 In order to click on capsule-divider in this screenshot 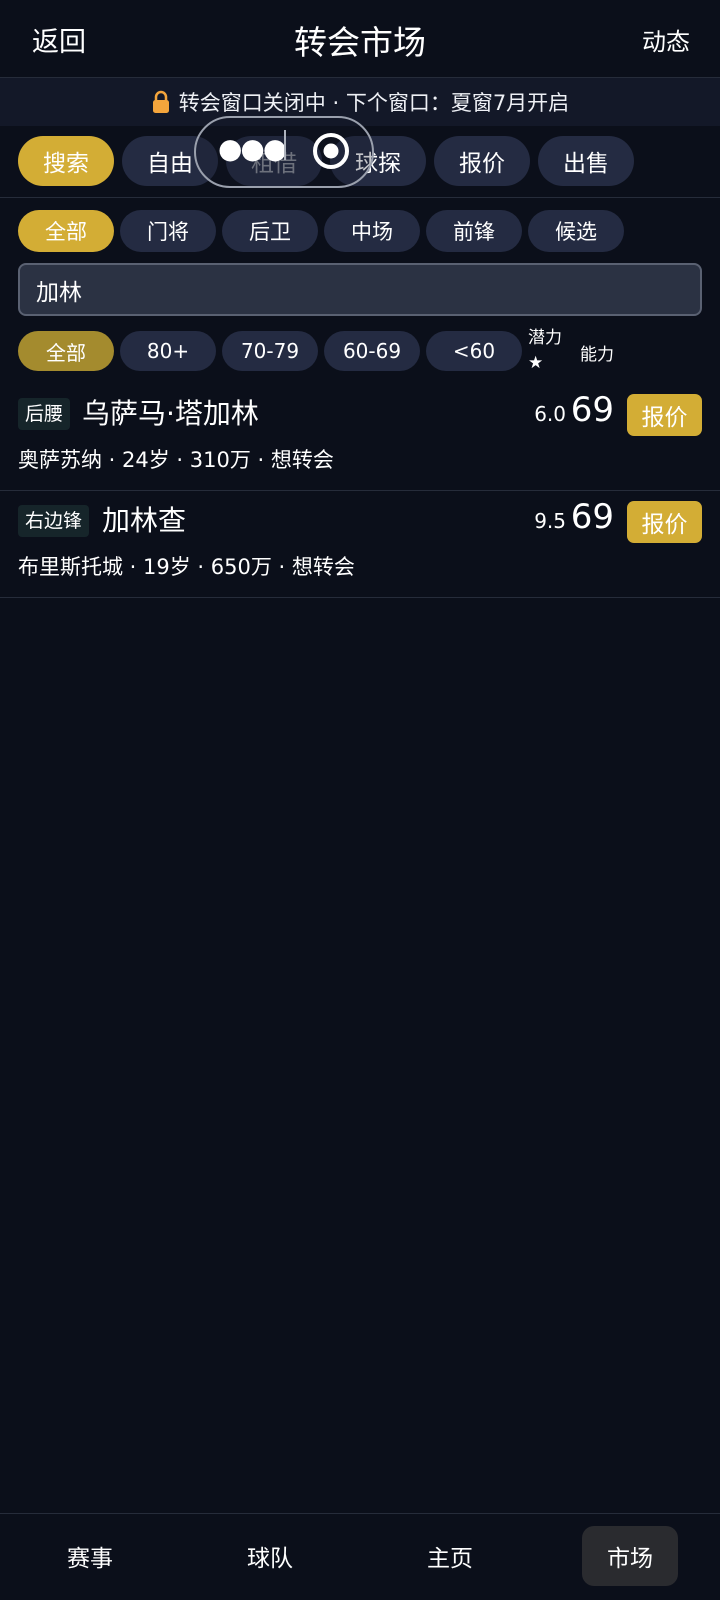, I will do `click(285, 145)`.